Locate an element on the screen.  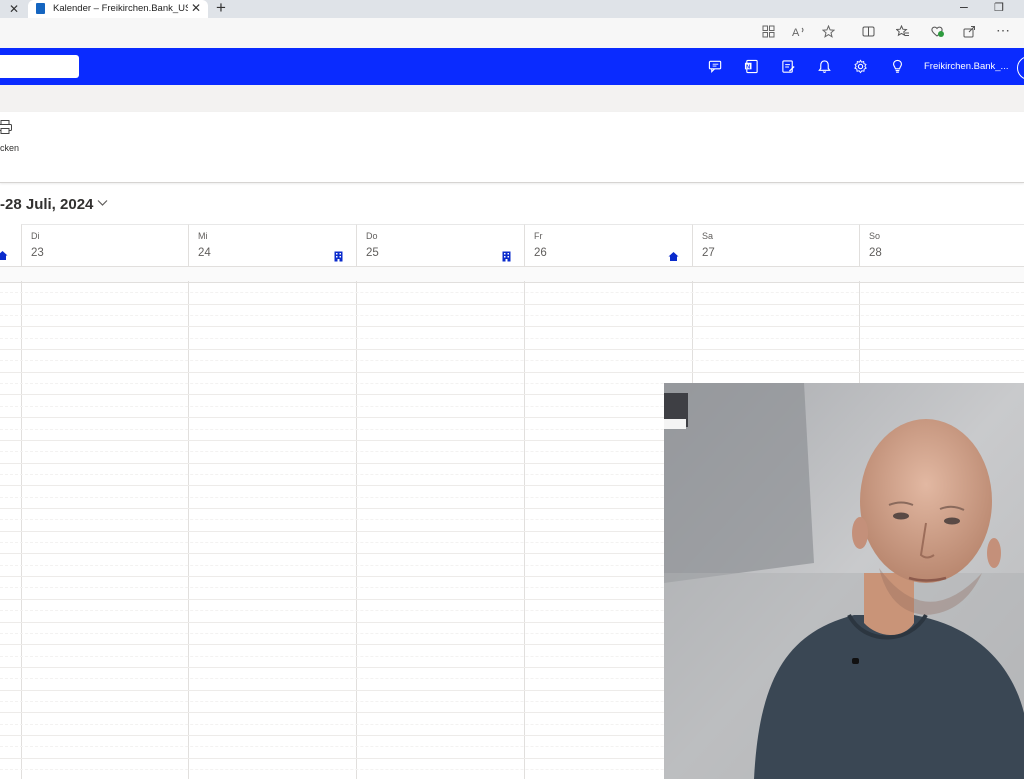
browser-toolbar: A ⋯ is located at coordinates (512, 33).